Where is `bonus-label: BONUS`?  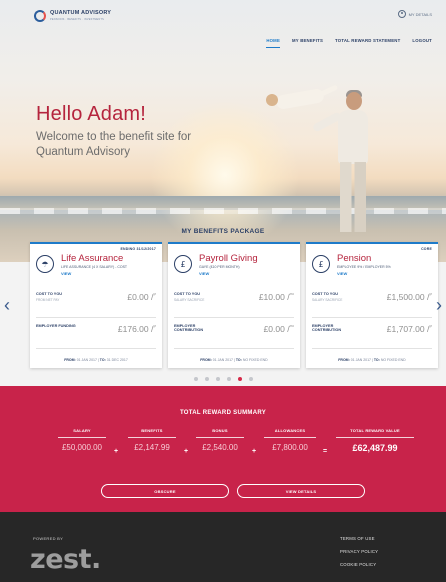 bonus-label: BONUS is located at coordinates (220, 433).